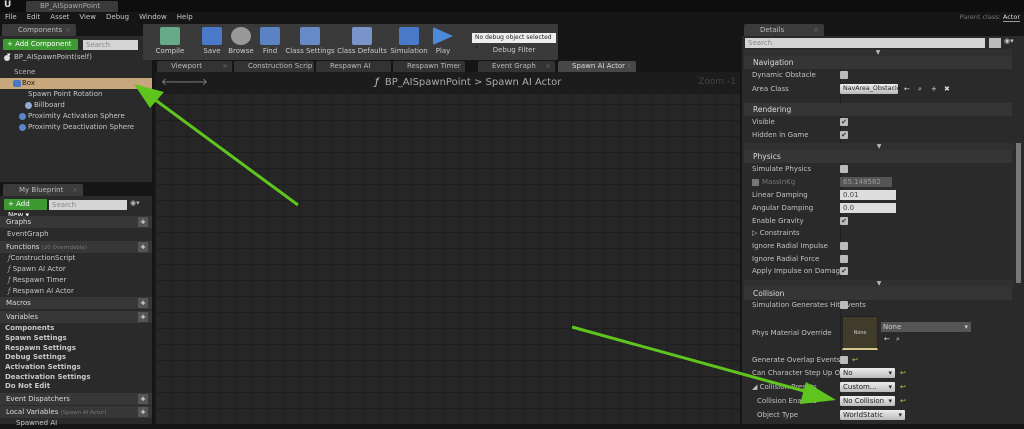 The height and width of the screenshot is (429, 1024). What do you see at coordinates (703, 364) in the screenshot?
I see `arrow-to-collision-enabled` at bounding box center [703, 364].